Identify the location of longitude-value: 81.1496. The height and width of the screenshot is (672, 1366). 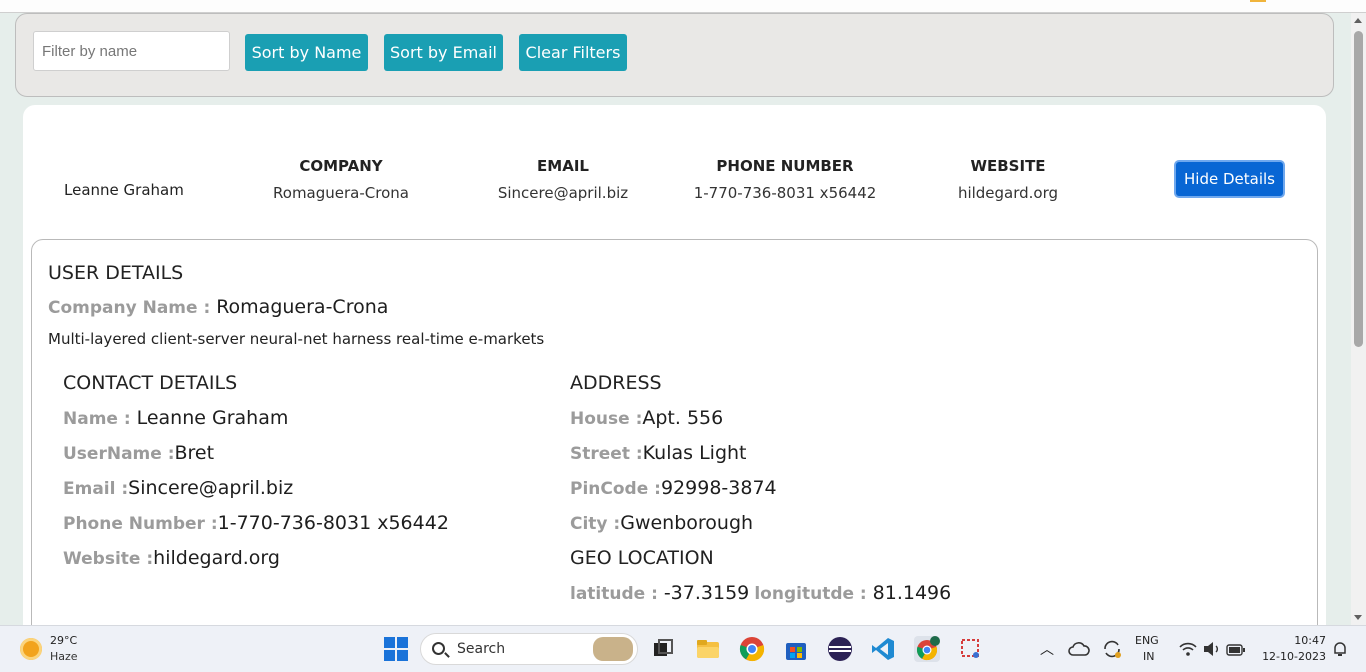
(912, 593).